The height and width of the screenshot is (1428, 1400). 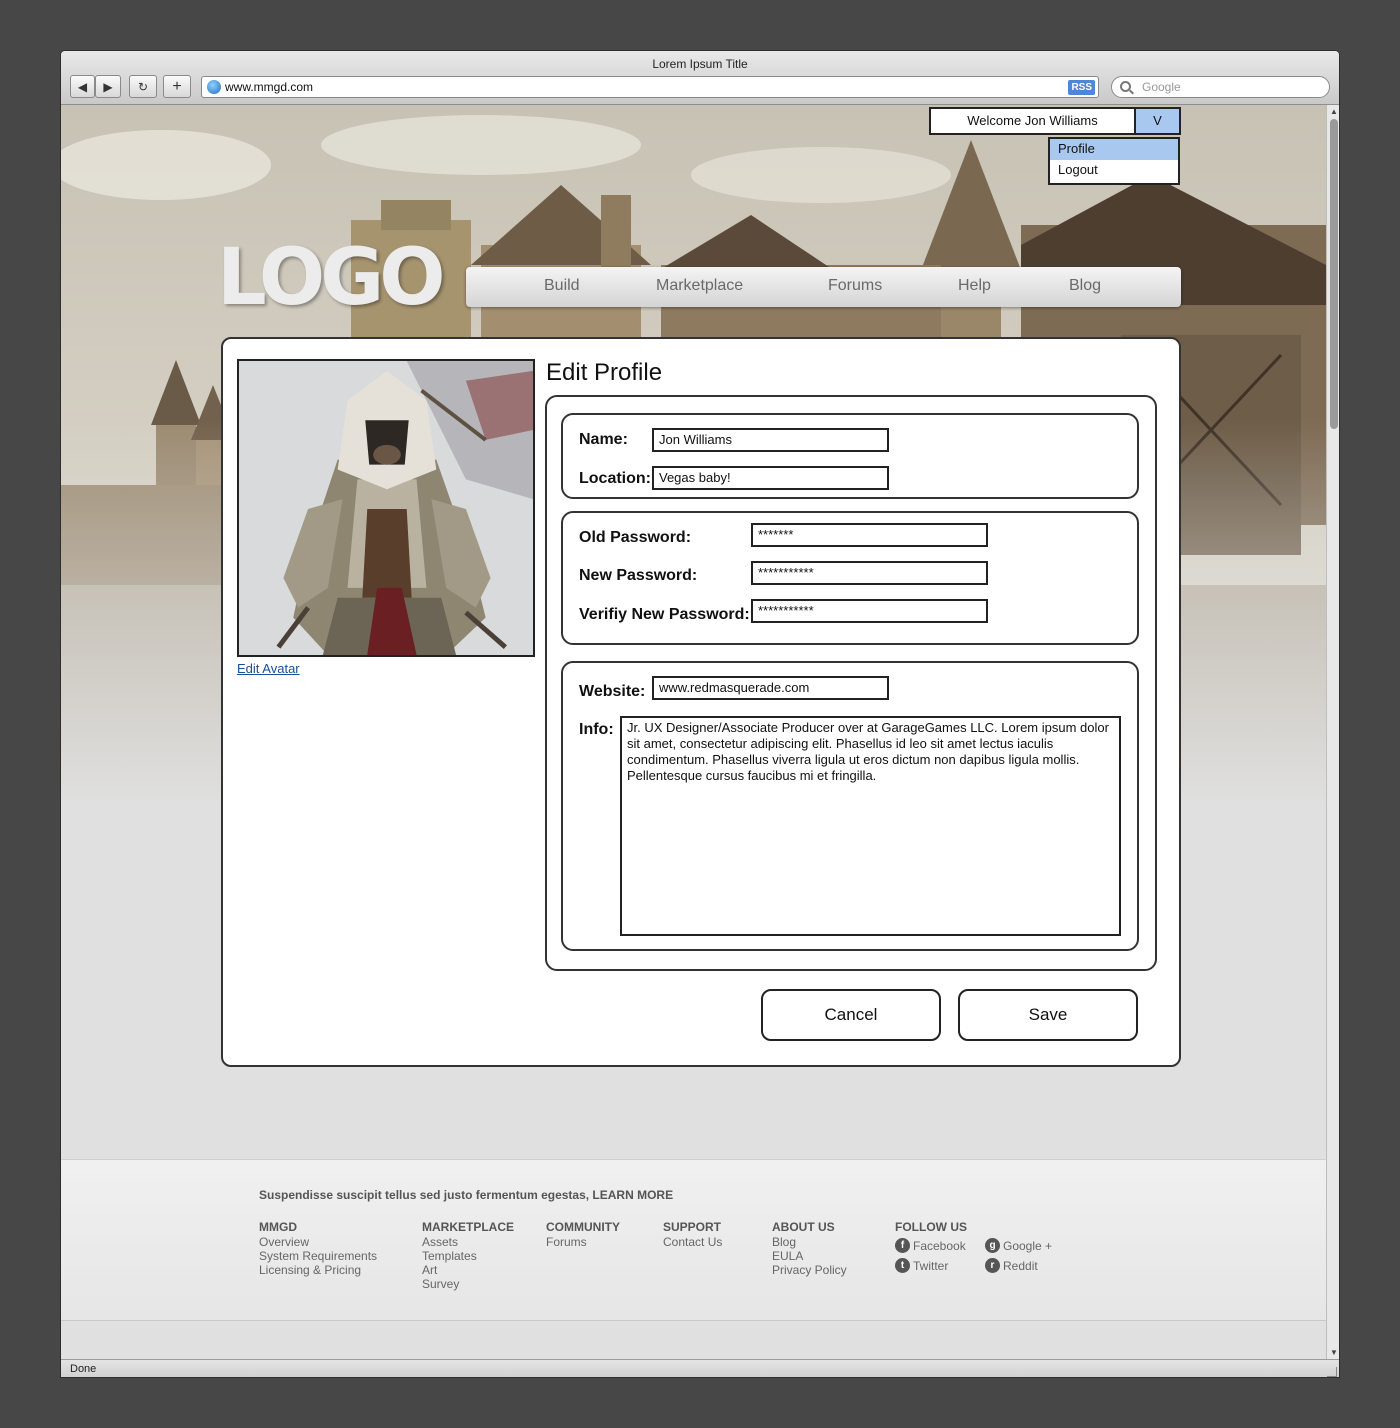 I want to click on back-button: ◀, so click(x=82, y=86).